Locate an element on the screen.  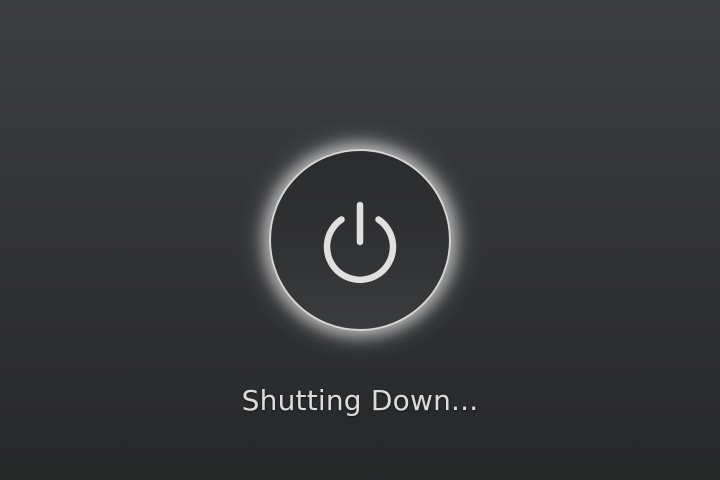
power-button is located at coordinates (360, 240).